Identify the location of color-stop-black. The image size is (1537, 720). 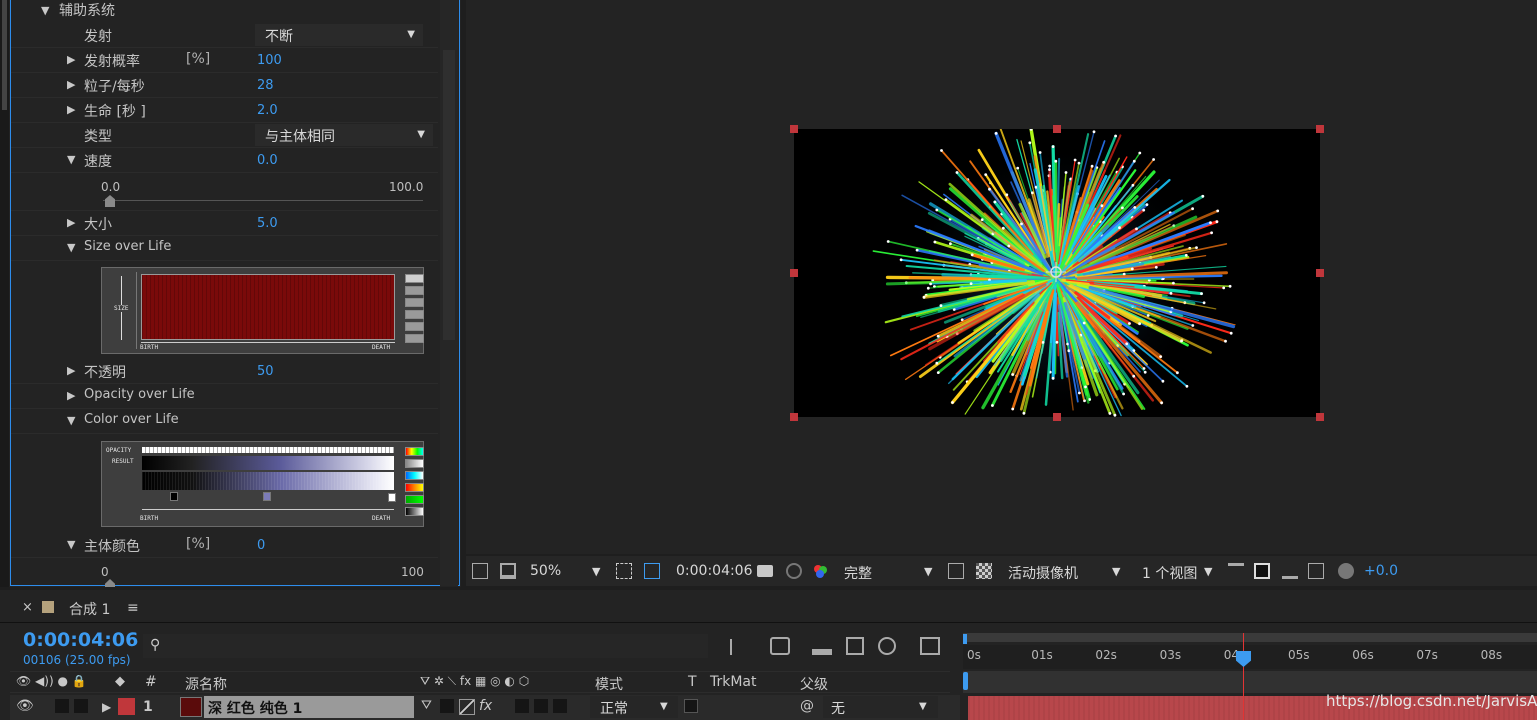
(174, 496).